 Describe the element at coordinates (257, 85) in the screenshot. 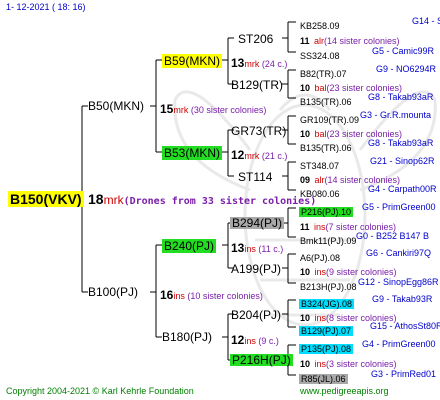

I see `node-b129: B129(TR)` at that location.